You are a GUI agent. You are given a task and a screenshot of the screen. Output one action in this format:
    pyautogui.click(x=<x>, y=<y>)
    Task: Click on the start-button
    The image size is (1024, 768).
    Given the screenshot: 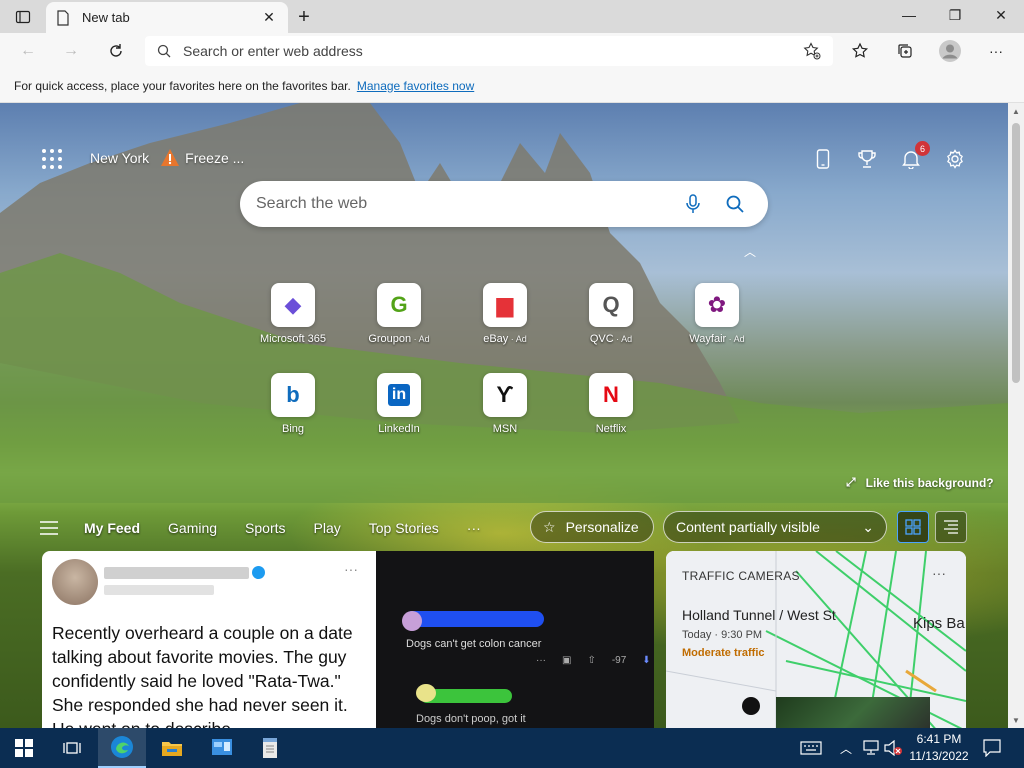 What is the action you would take?
    pyautogui.click(x=24, y=748)
    